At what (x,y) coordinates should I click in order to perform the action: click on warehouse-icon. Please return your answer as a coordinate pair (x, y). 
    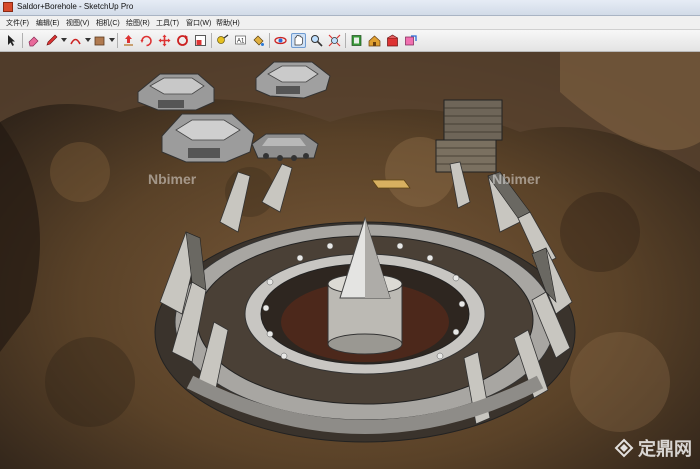
    Looking at the image, I should click on (374, 40).